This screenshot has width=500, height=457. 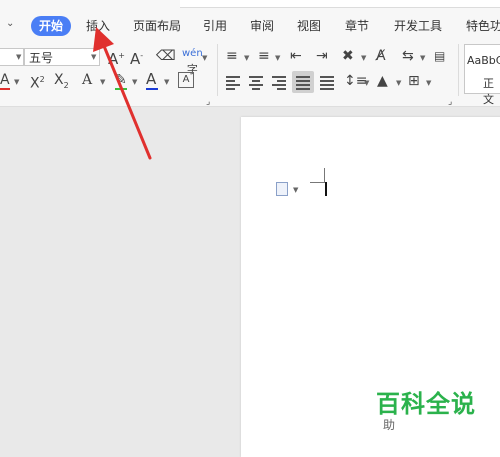 I want to click on annotation-arrow-icon, so click(x=122, y=93).